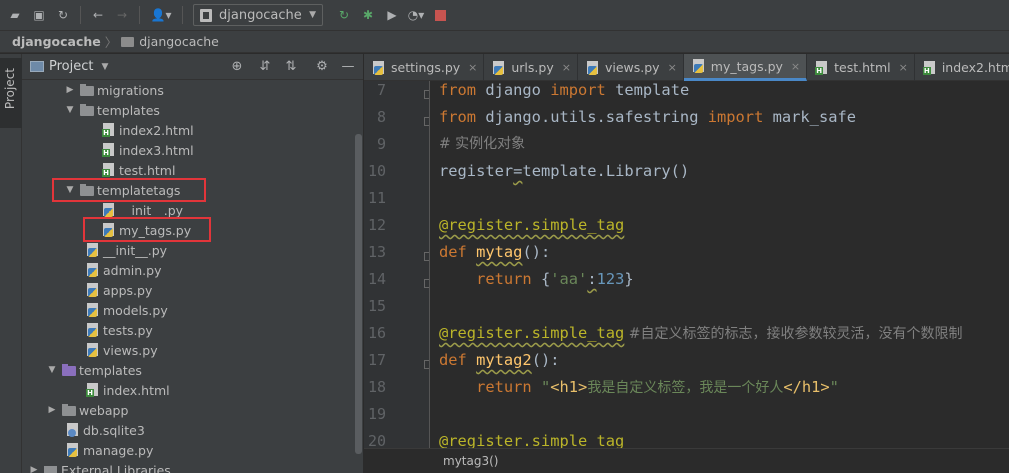  Describe the element at coordinates (322, 67) in the screenshot. I see `gear-icon: ⚙` at that location.